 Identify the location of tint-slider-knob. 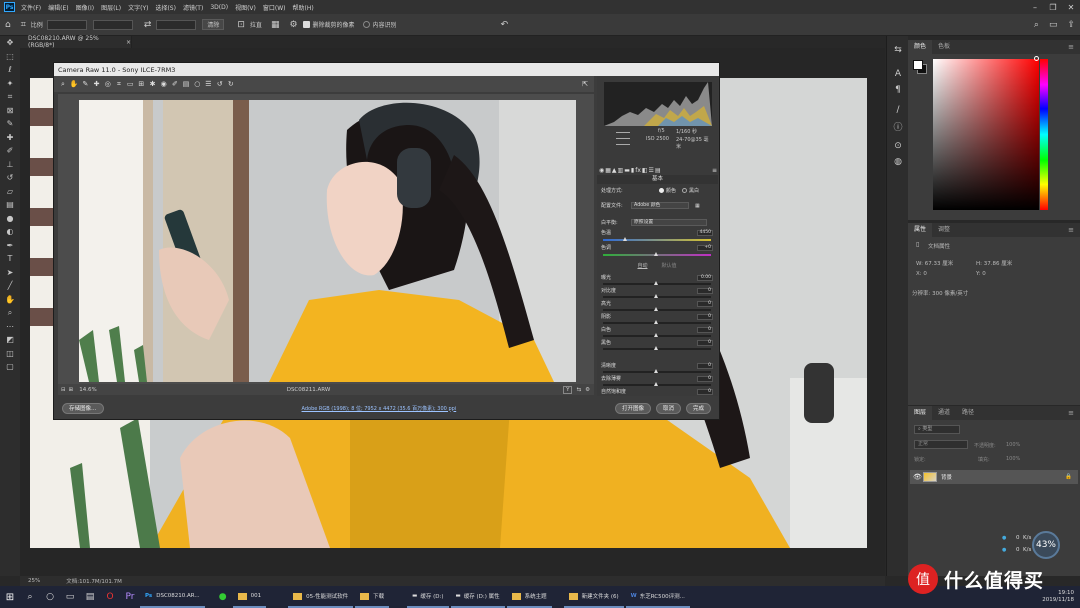
(656, 254).